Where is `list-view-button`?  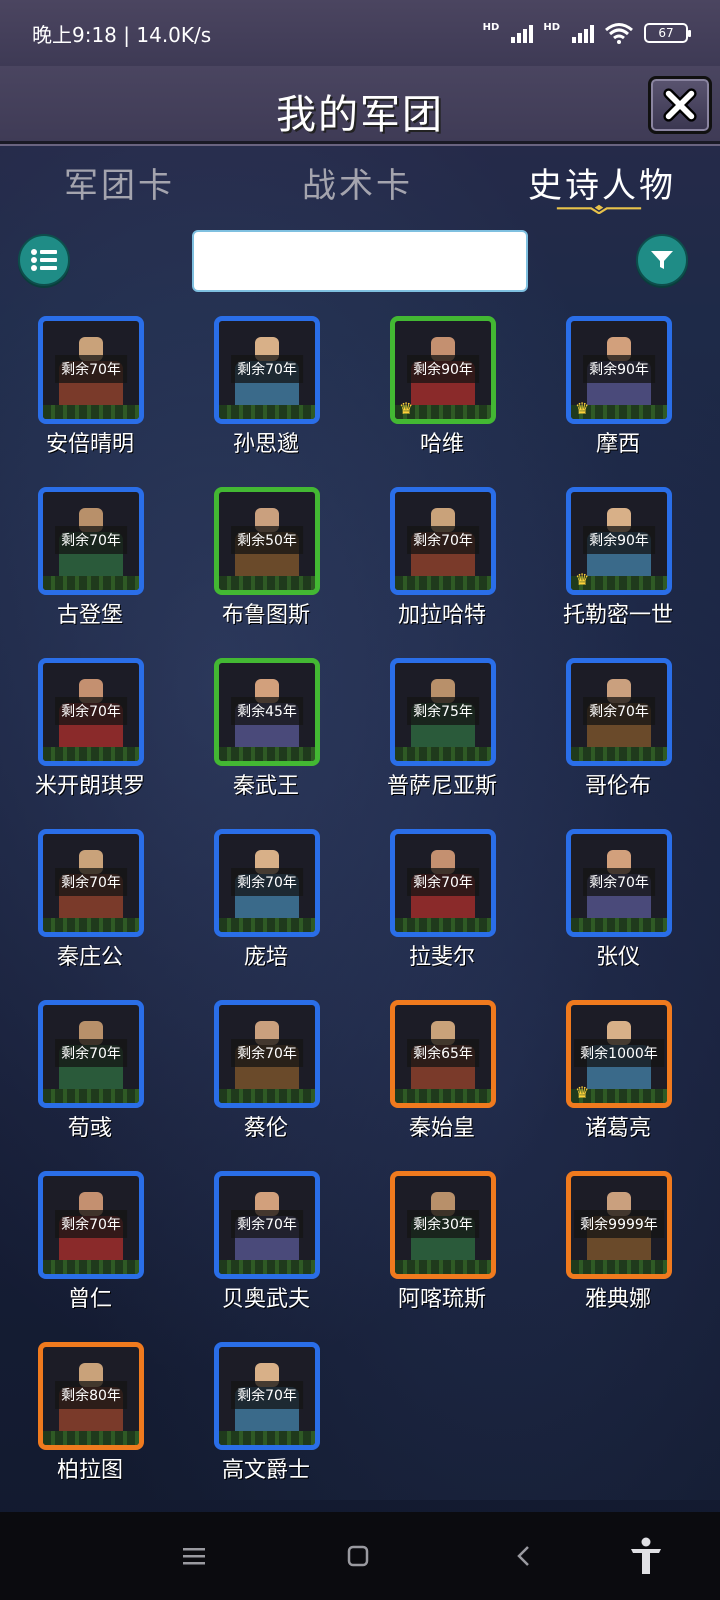 list-view-button is located at coordinates (44, 260).